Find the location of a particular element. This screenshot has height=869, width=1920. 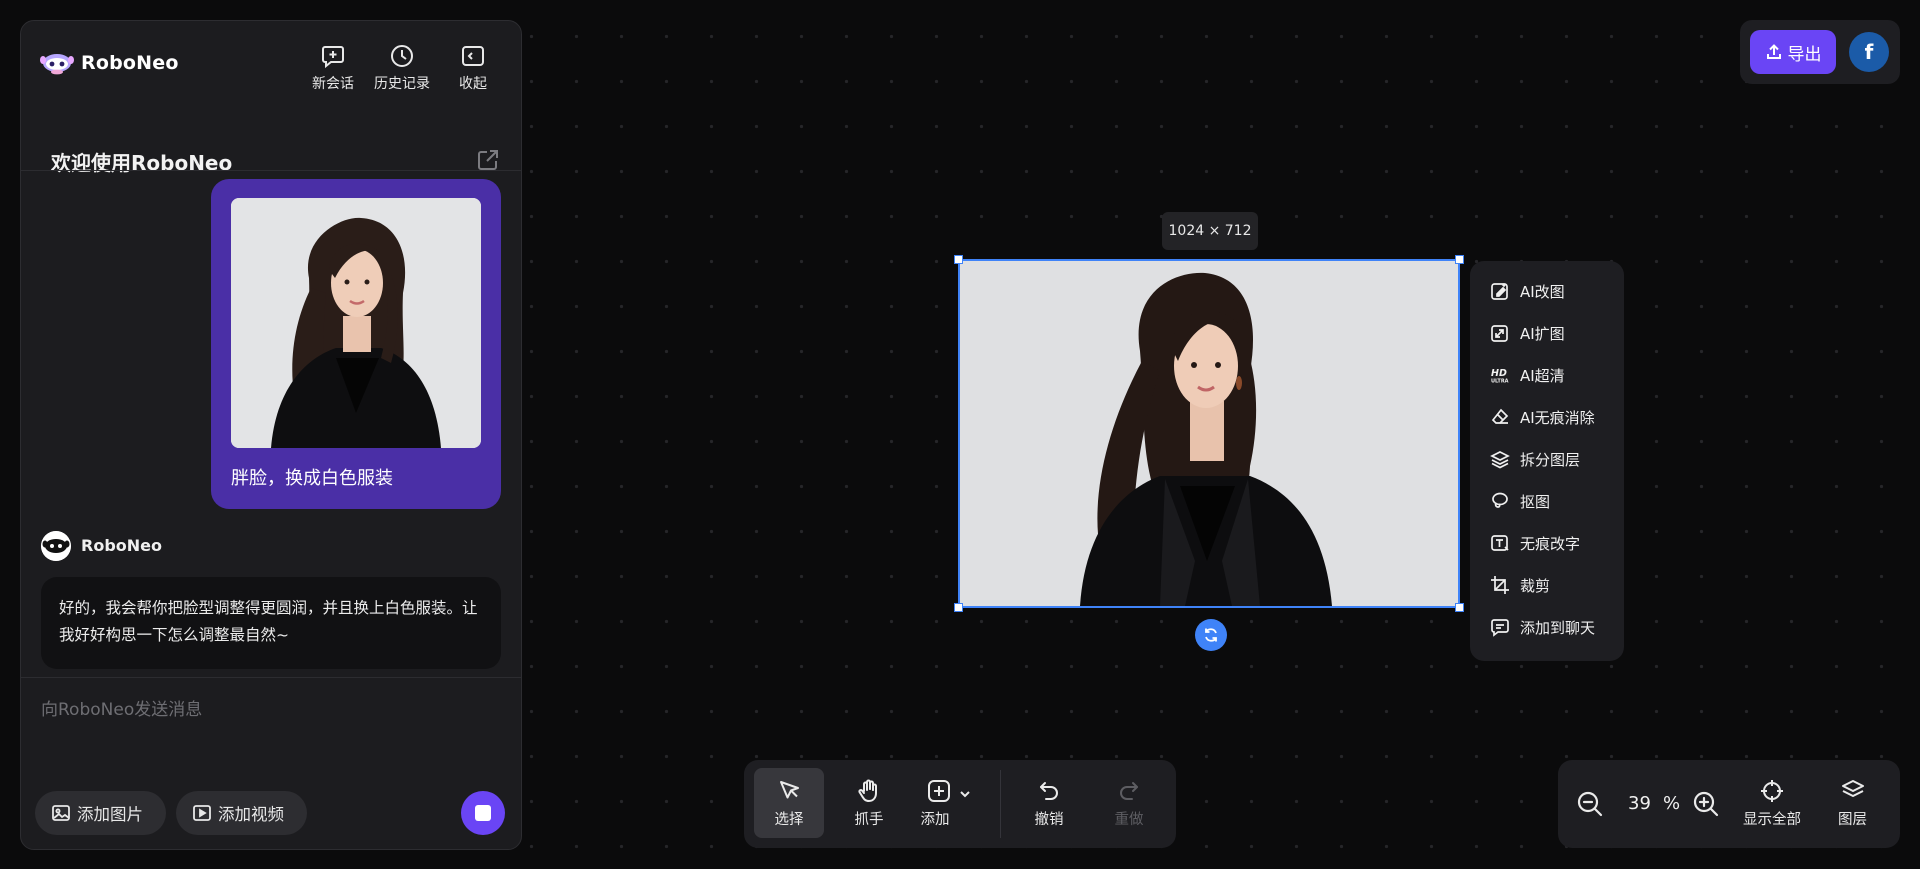

add-video-label: 添加视频 is located at coordinates (251, 814).